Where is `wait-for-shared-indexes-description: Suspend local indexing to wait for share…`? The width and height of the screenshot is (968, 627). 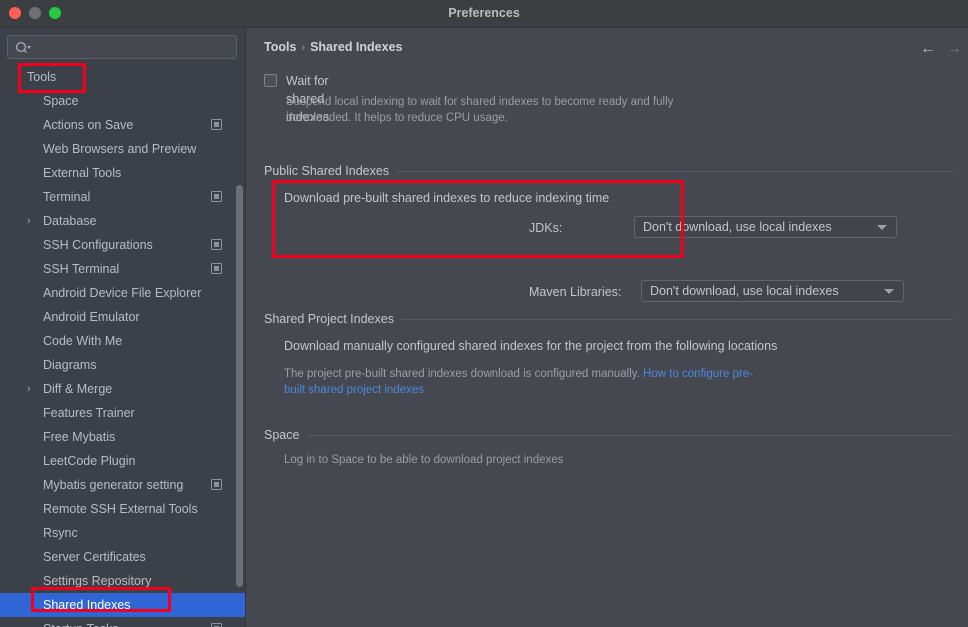
wait-for-shared-indexes-description: Suspend local indexing to wait for share… is located at coordinates (480, 110).